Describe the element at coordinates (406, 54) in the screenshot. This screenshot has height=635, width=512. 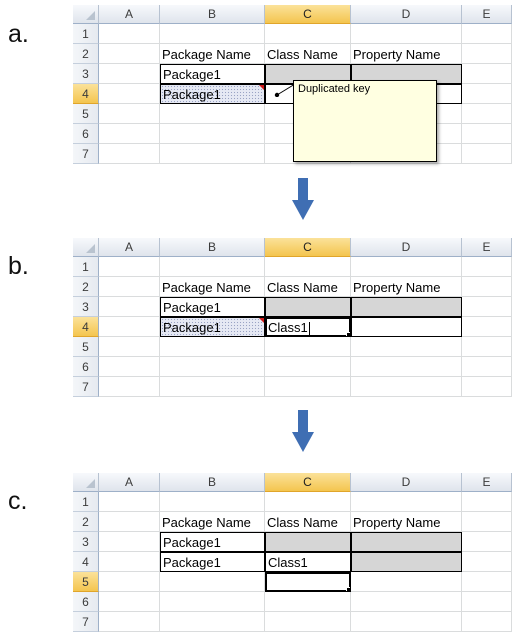
I see `cell-d2: Property Name` at that location.